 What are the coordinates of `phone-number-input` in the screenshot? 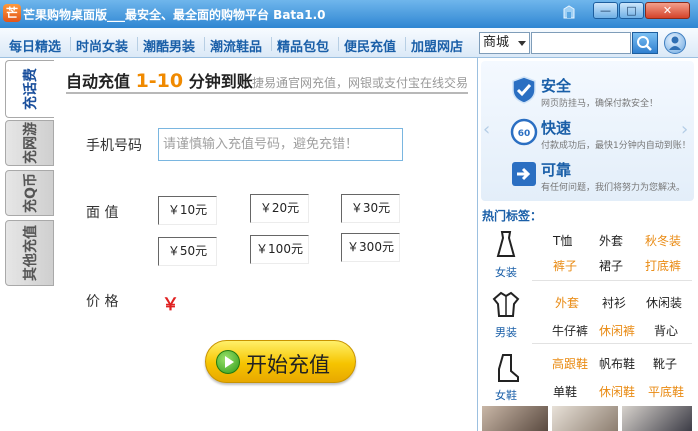 It's located at (280, 144).